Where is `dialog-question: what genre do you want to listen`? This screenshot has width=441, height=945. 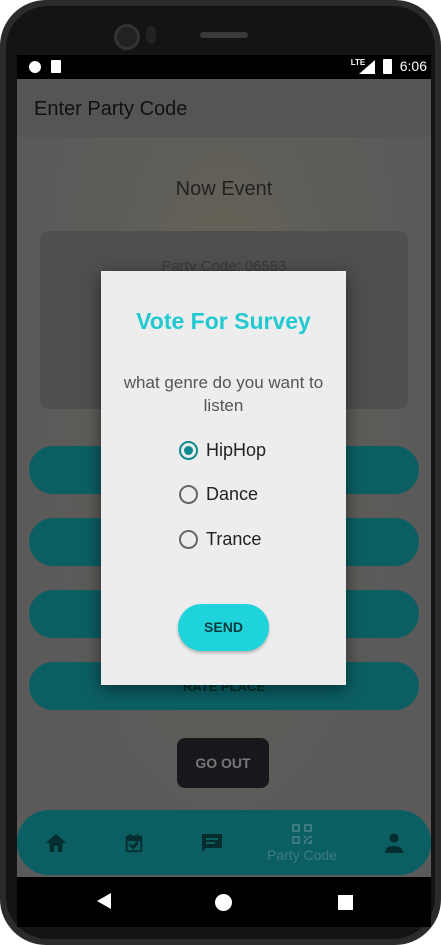 dialog-question: what genre do you want to listen is located at coordinates (223, 394).